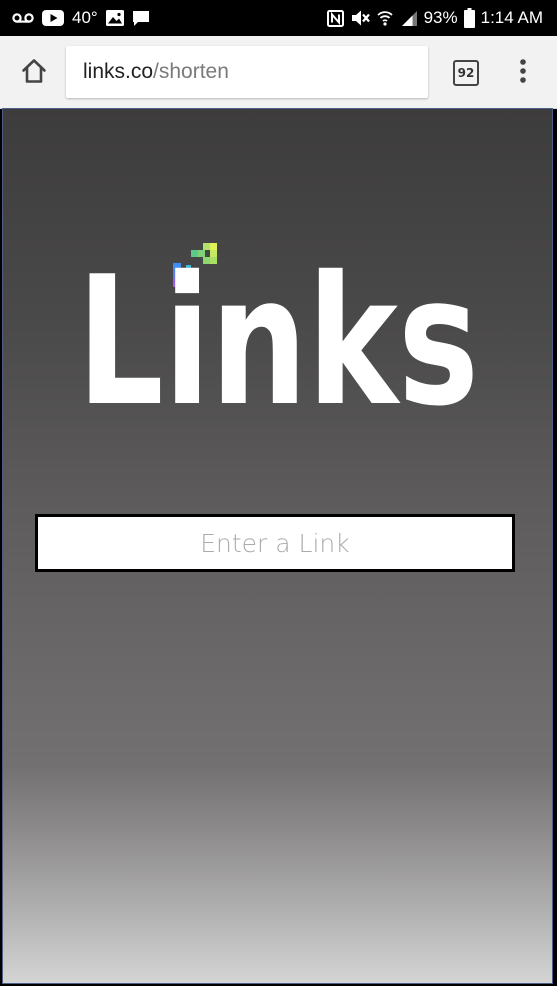 Image resolution: width=557 pixels, height=986 pixels. I want to click on home-button, so click(34, 73).